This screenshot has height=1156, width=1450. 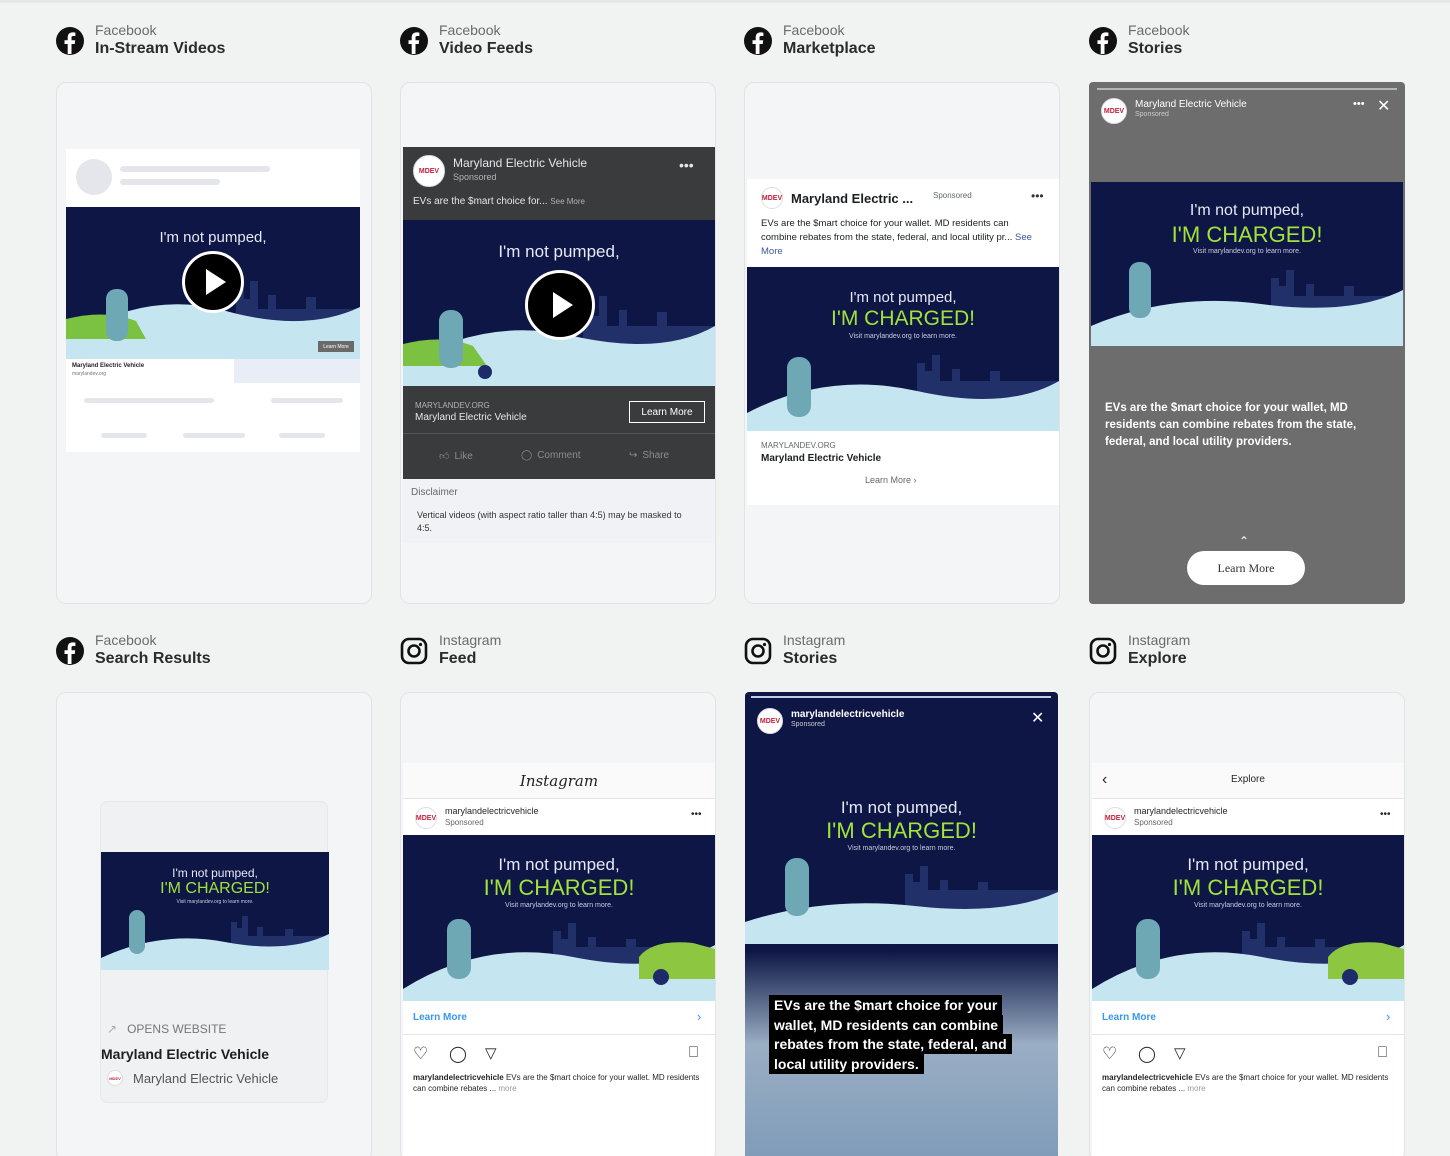 What do you see at coordinates (829, 48) in the screenshot?
I see `placement-label: Marketplace` at bounding box center [829, 48].